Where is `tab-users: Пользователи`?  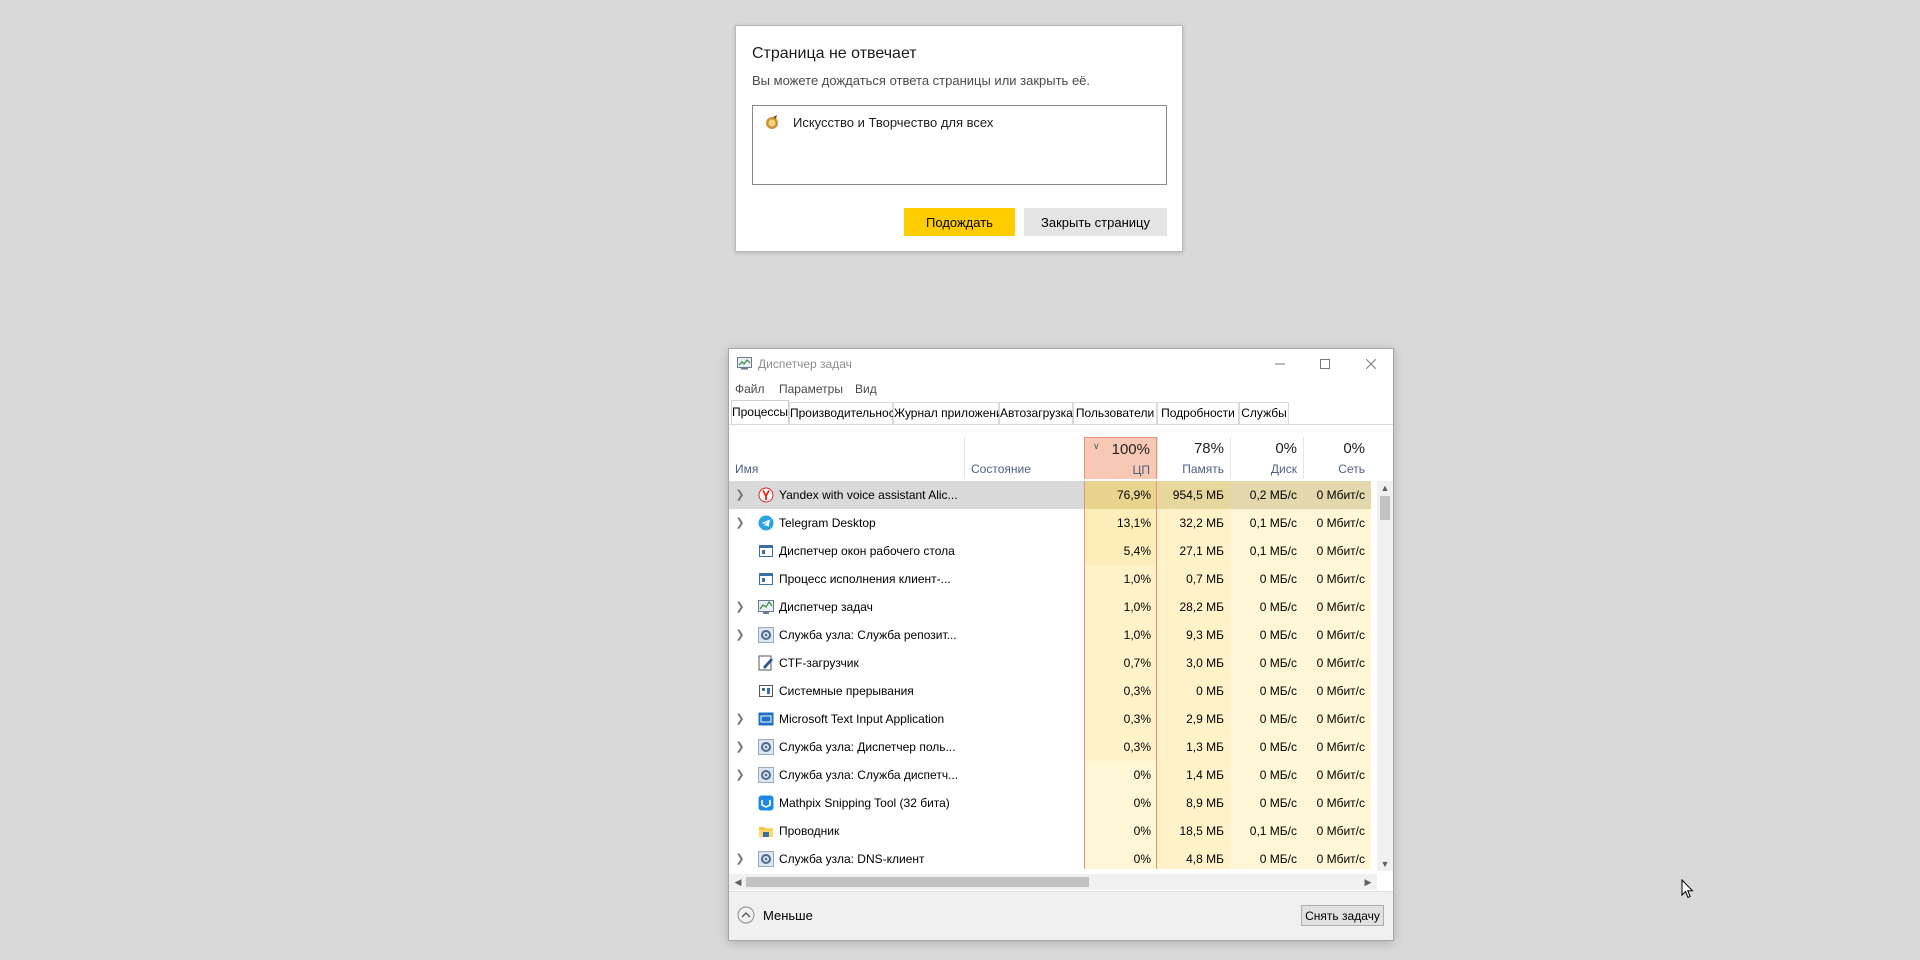 tab-users: Пользователи is located at coordinates (1115, 413).